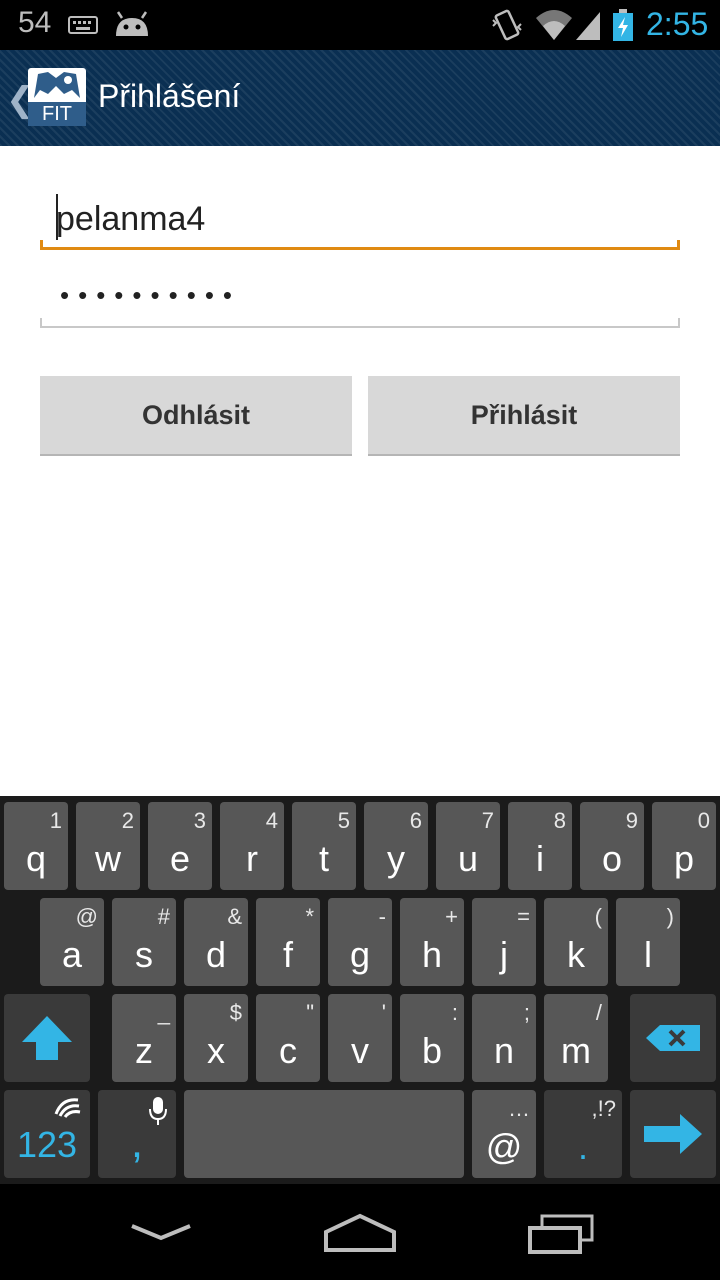  What do you see at coordinates (108, 846) in the screenshot?
I see `key-w: 2w` at bounding box center [108, 846].